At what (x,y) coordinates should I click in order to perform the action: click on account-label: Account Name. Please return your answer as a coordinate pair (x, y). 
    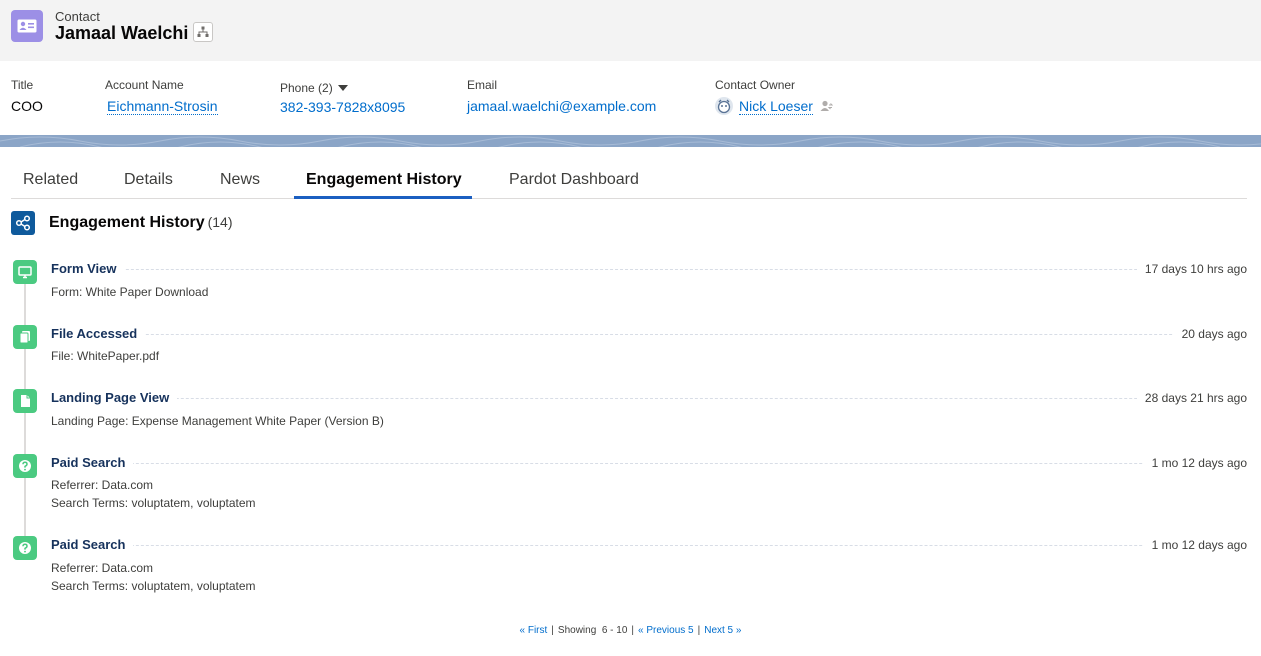
    Looking at the image, I should click on (144, 85).